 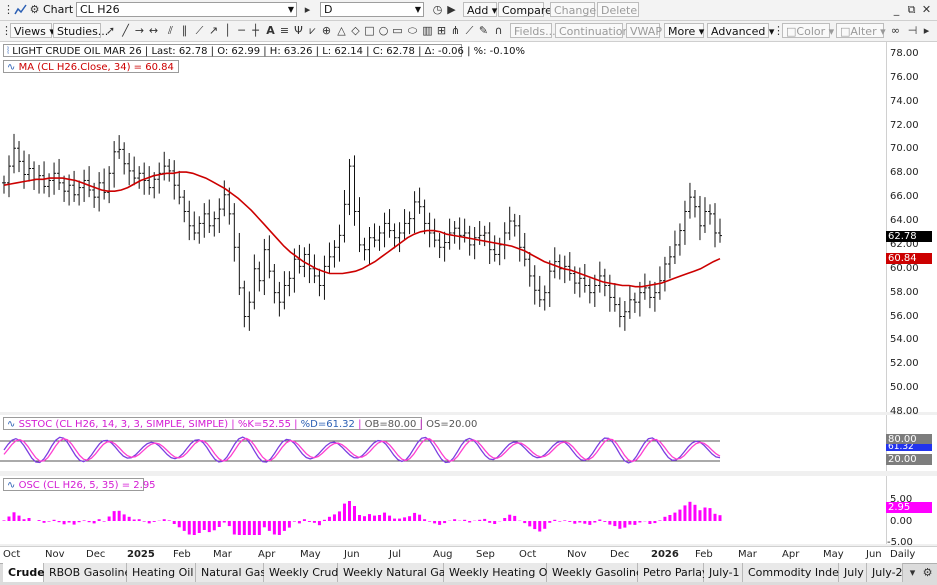 What do you see at coordinates (618, 9) in the screenshot?
I see `delete-button: Delete` at bounding box center [618, 9].